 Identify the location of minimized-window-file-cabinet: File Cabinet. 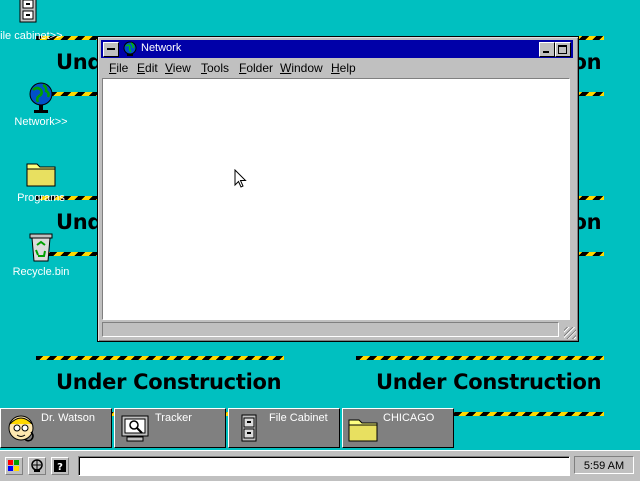
(284, 428).